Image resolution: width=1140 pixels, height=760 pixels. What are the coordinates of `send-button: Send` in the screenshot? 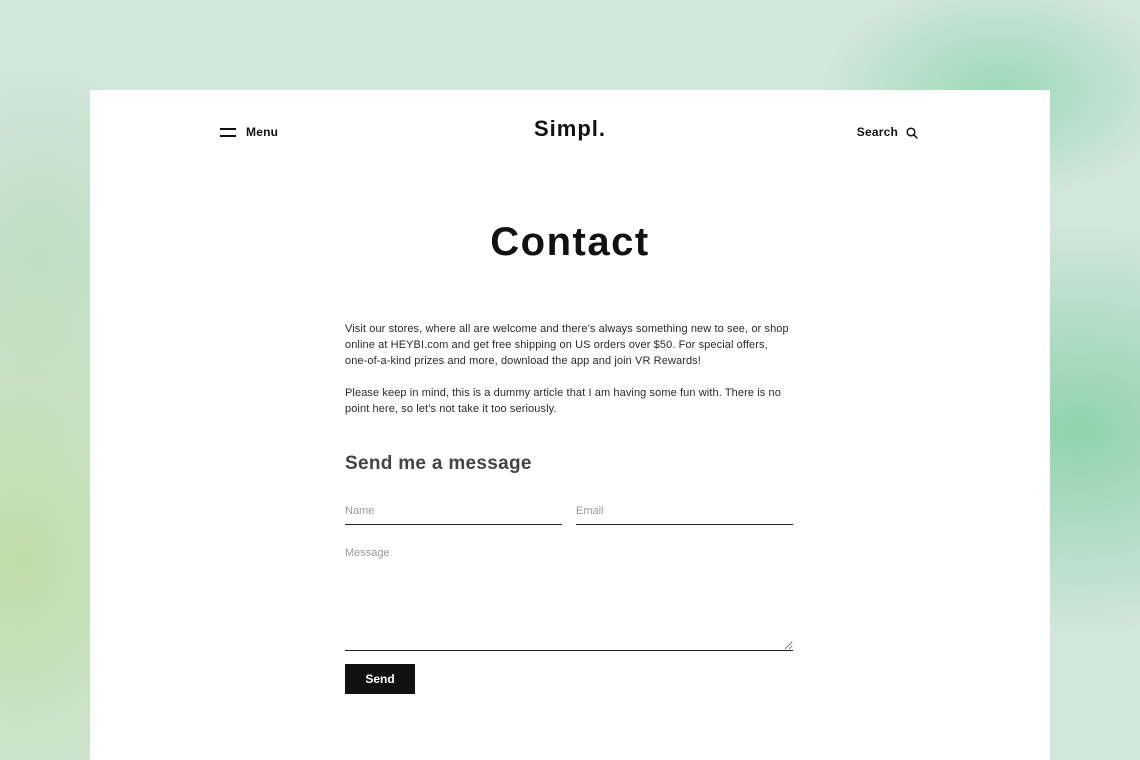 It's located at (380, 679).